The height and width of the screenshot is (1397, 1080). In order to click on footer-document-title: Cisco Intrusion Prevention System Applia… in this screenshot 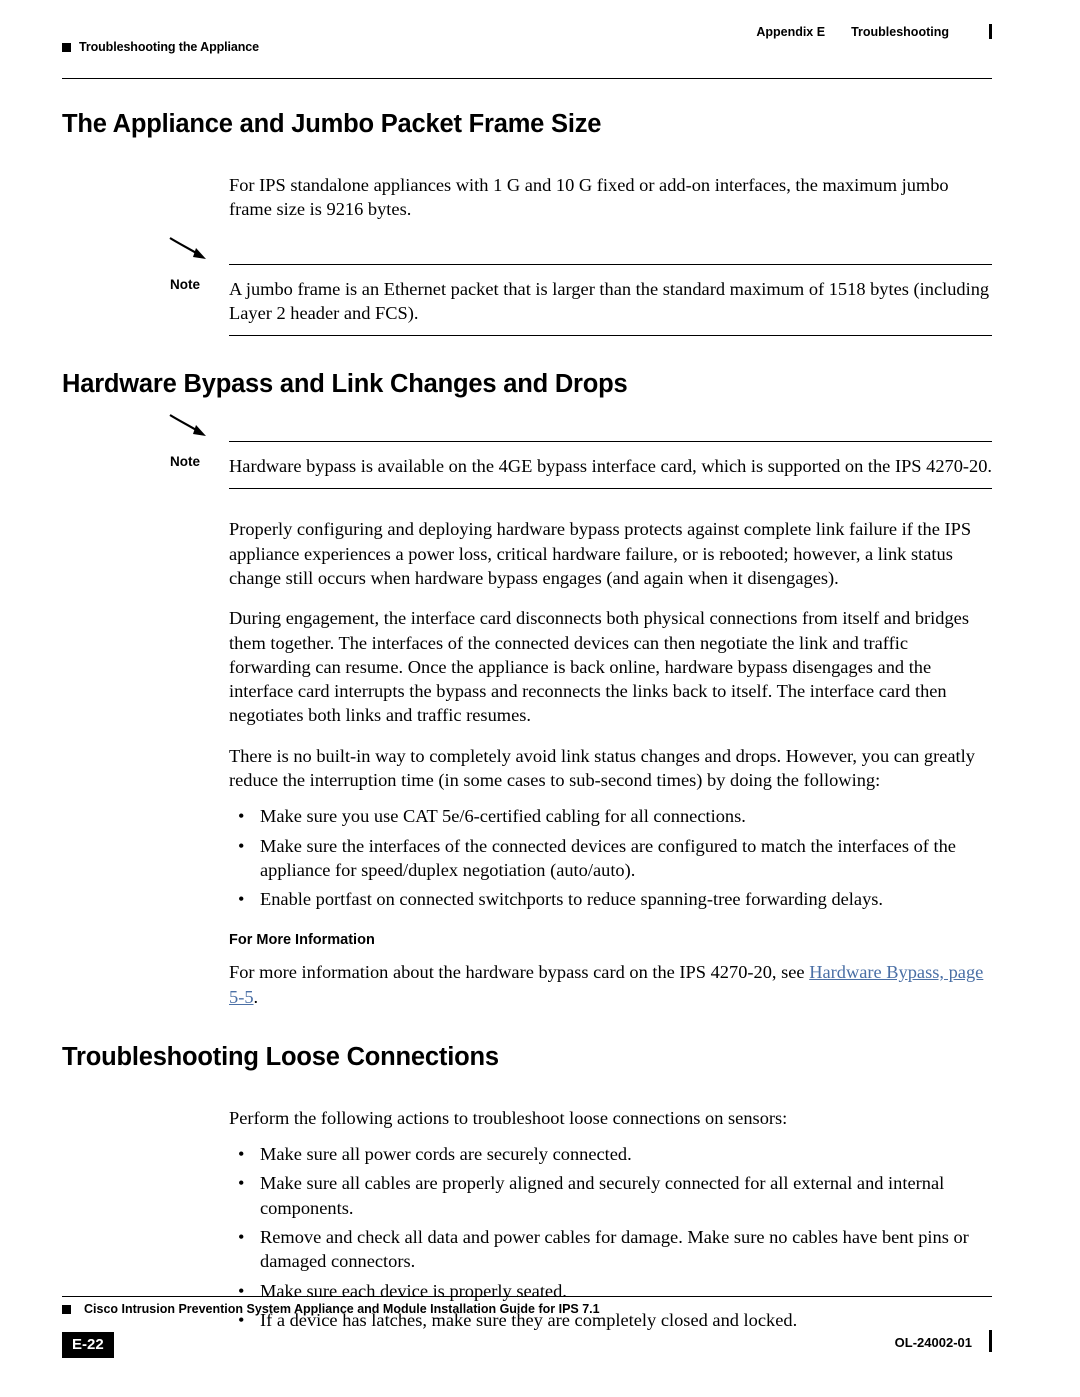, I will do `click(342, 1309)`.